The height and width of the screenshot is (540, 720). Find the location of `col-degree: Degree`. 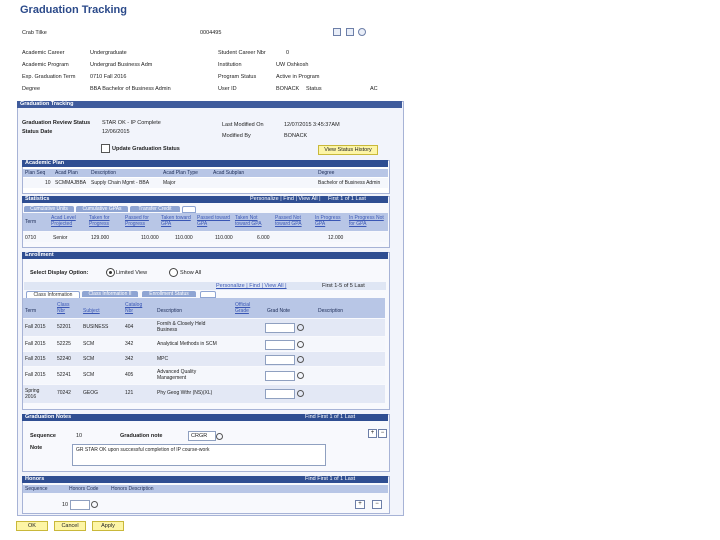

col-degree: Degree is located at coordinates (326, 173).